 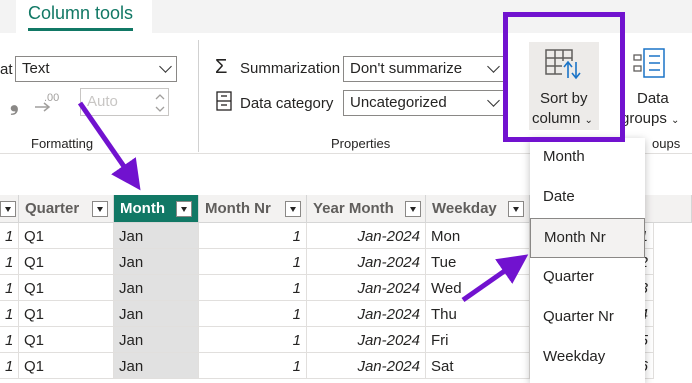 What do you see at coordinates (109, 146) in the screenshot?
I see `arrow-to-month-column` at bounding box center [109, 146].